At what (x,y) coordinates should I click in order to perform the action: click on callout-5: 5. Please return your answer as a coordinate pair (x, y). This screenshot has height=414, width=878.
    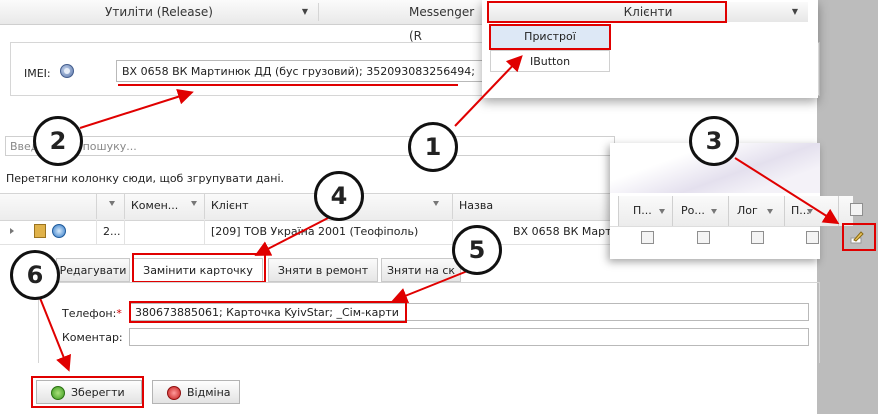
    Looking at the image, I should click on (477, 250).